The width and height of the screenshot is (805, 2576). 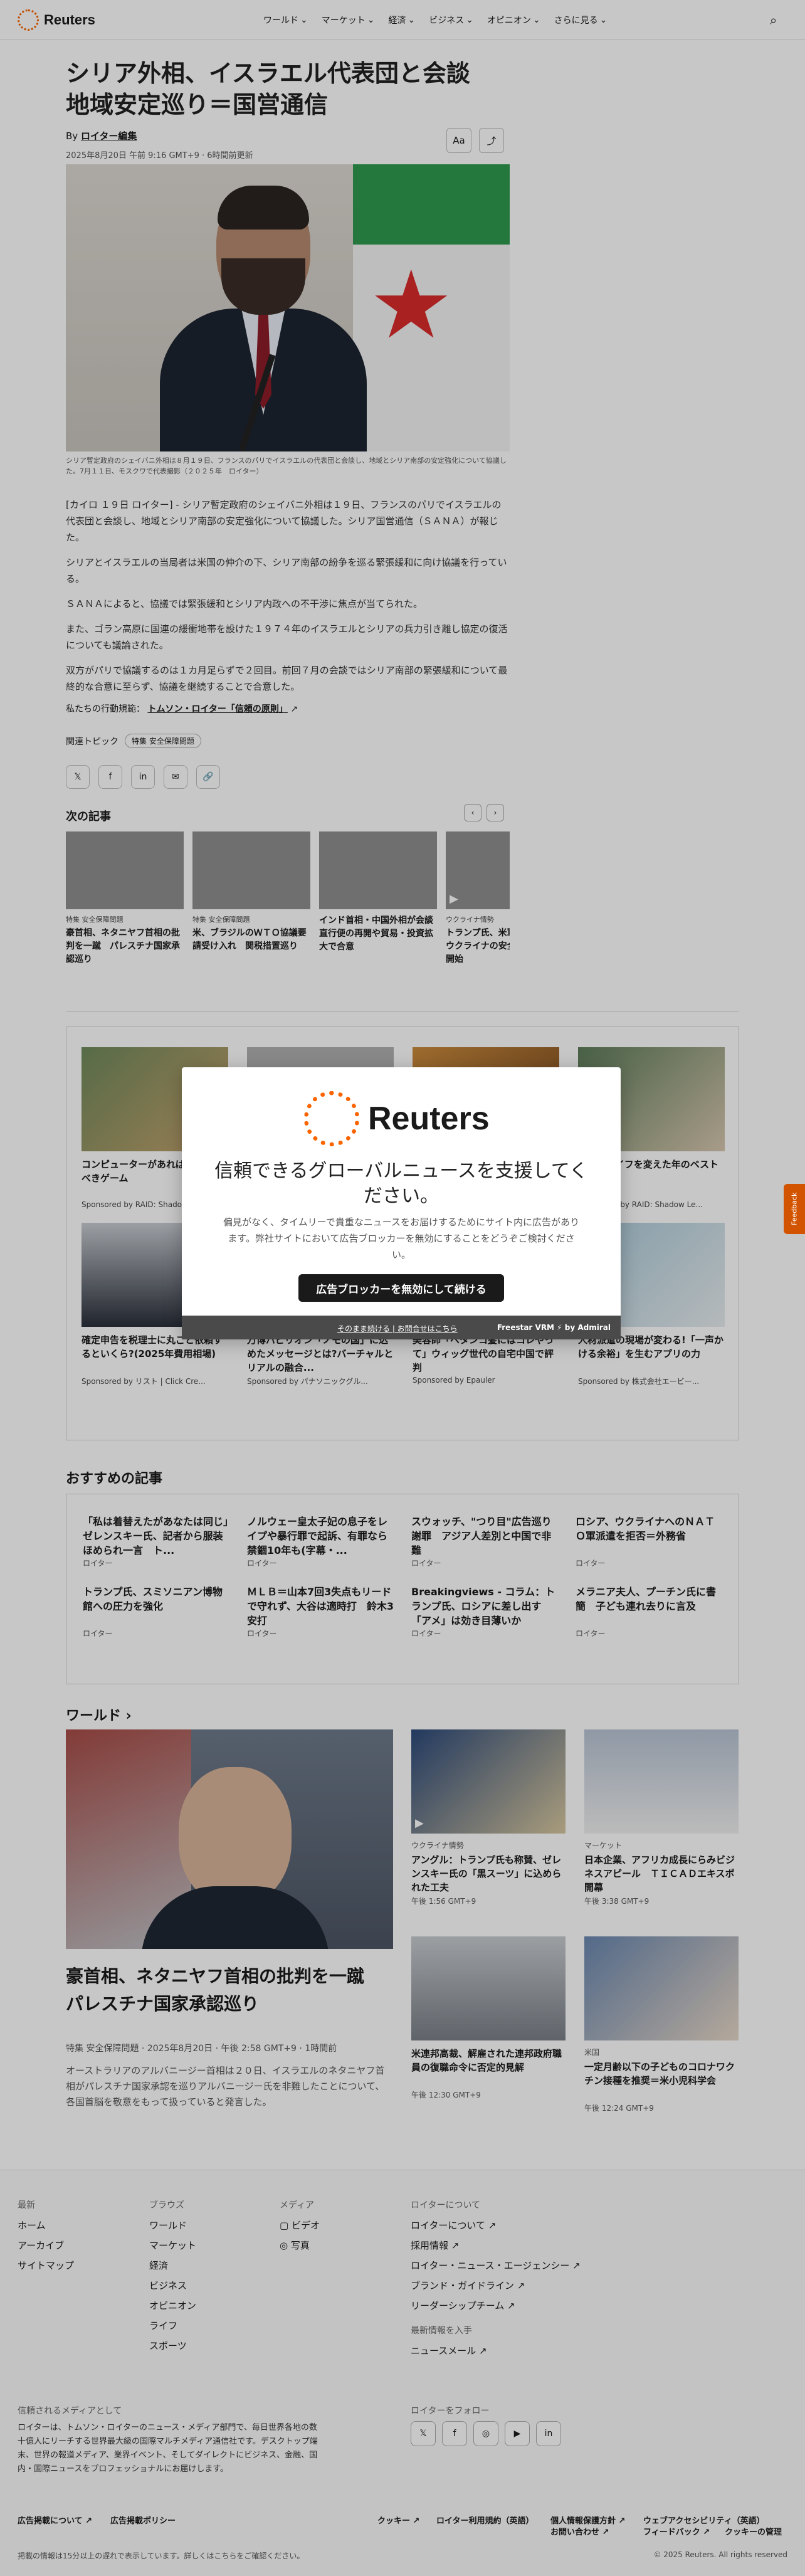 I want to click on modal-logo: Reuters, so click(x=397, y=1118).